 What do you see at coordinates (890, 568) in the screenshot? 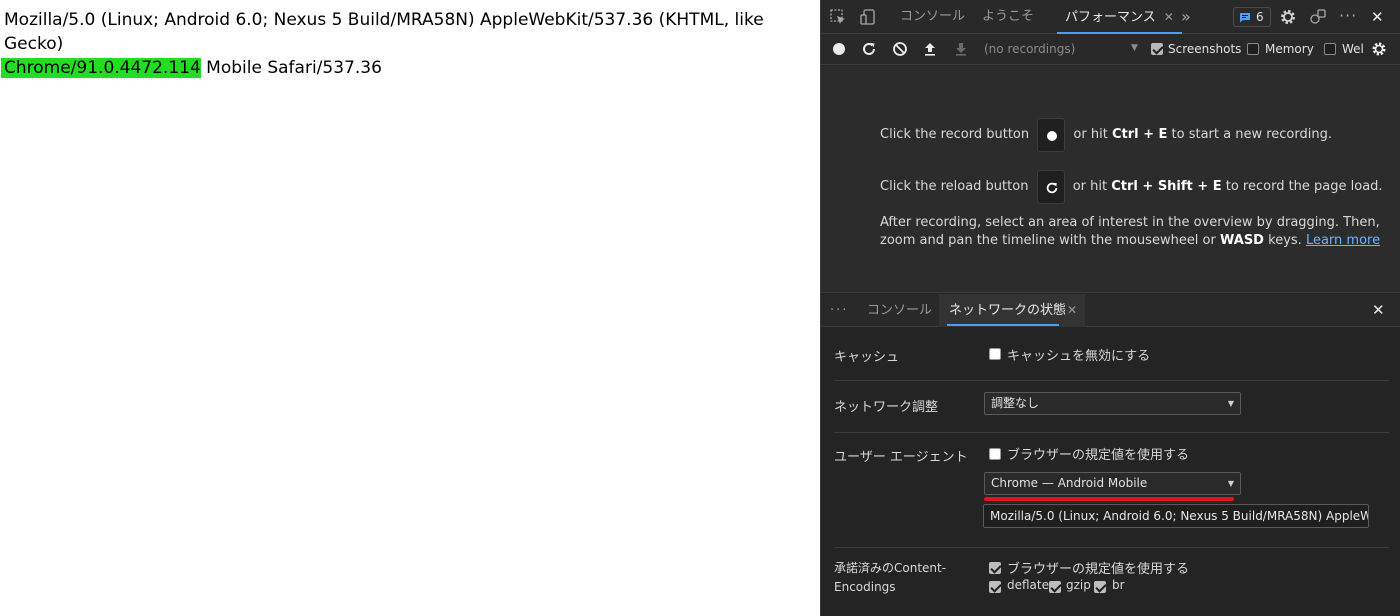
I see `content-encodings-label-line1: 承諾済みのContent-` at bounding box center [890, 568].